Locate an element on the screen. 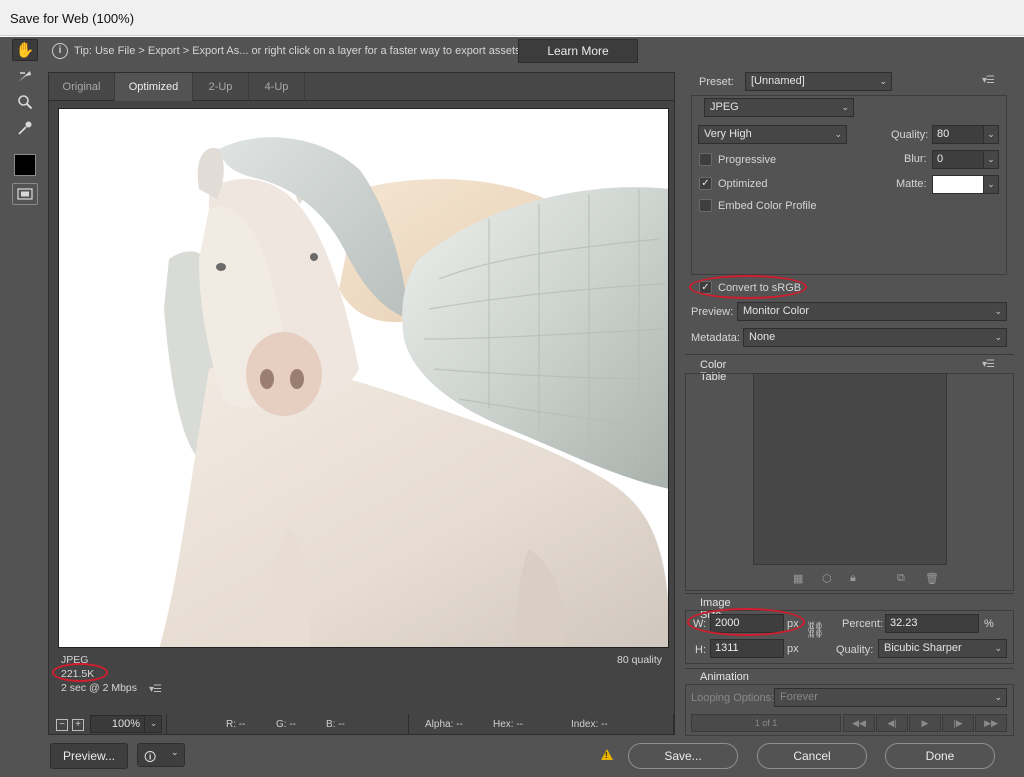 This screenshot has height=777, width=1024. height-unit: px is located at coordinates (793, 649).